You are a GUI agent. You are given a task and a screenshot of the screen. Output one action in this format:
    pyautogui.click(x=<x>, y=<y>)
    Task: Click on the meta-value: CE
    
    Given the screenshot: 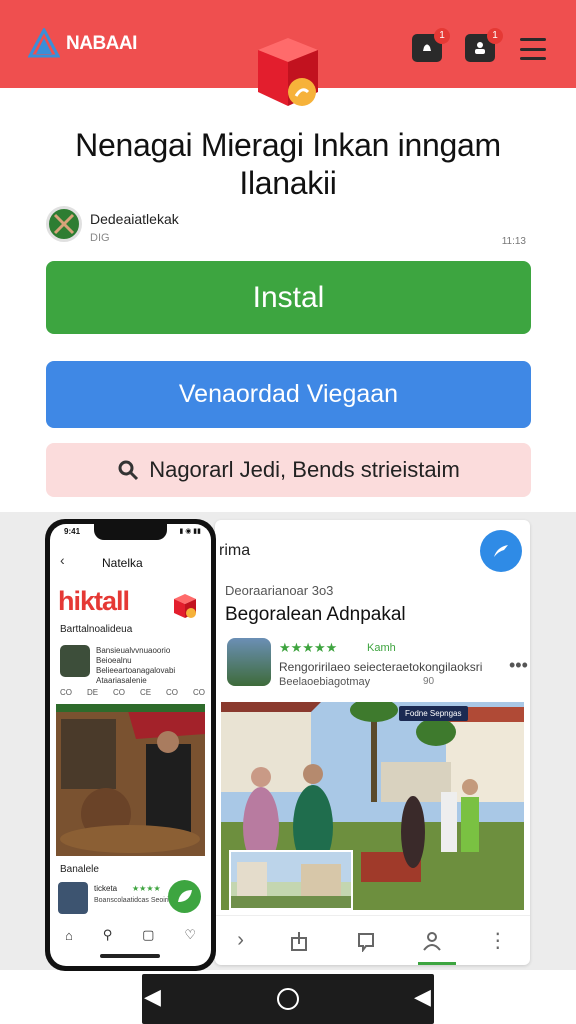 What is the action you would take?
    pyautogui.click(x=145, y=692)
    